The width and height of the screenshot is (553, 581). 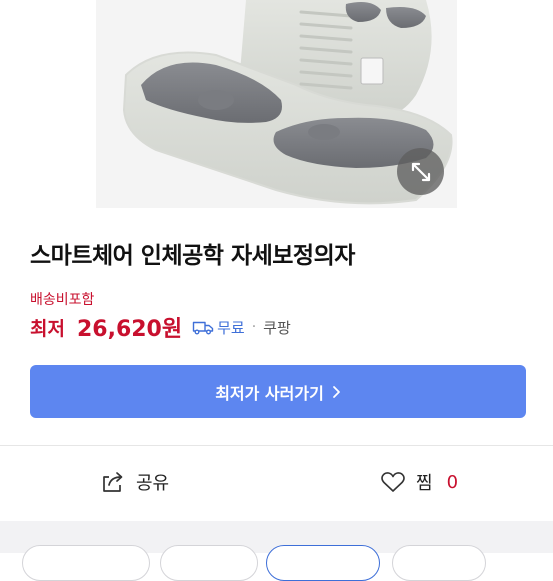 What do you see at coordinates (276, 445) in the screenshot?
I see `divider` at bounding box center [276, 445].